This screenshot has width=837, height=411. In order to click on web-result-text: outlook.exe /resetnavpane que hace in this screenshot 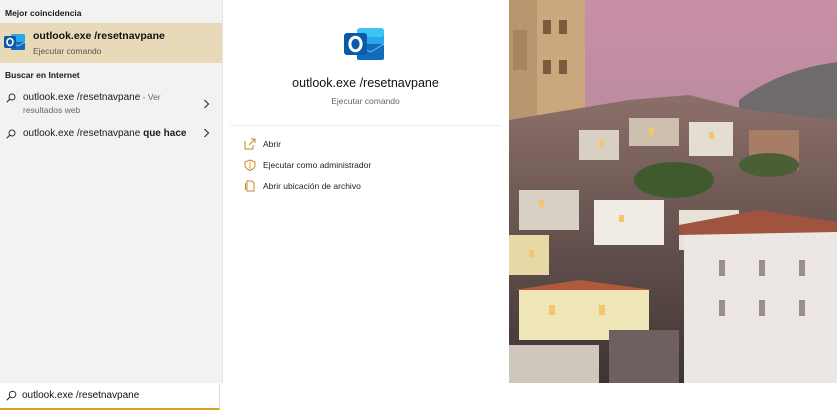, I will do `click(108, 133)`.